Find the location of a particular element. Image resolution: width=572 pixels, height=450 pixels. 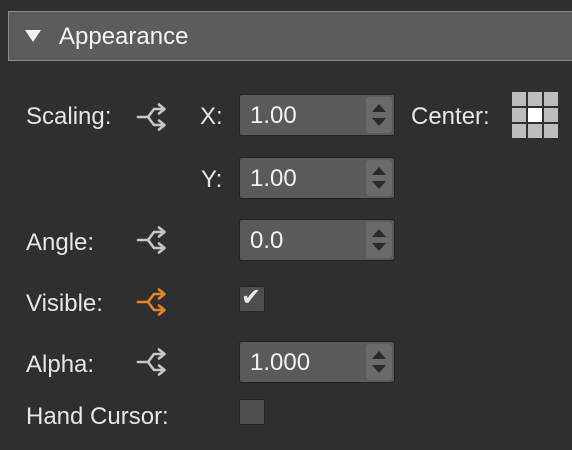

anchor-cell-middle-left is located at coordinates (519, 115).